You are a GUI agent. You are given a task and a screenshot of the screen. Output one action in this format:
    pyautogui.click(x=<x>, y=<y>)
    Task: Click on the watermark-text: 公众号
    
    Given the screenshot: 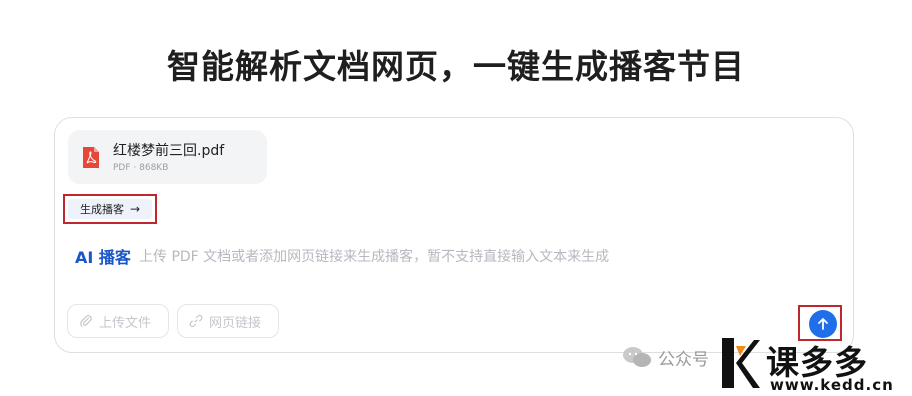 What is the action you would take?
    pyautogui.click(x=683, y=360)
    